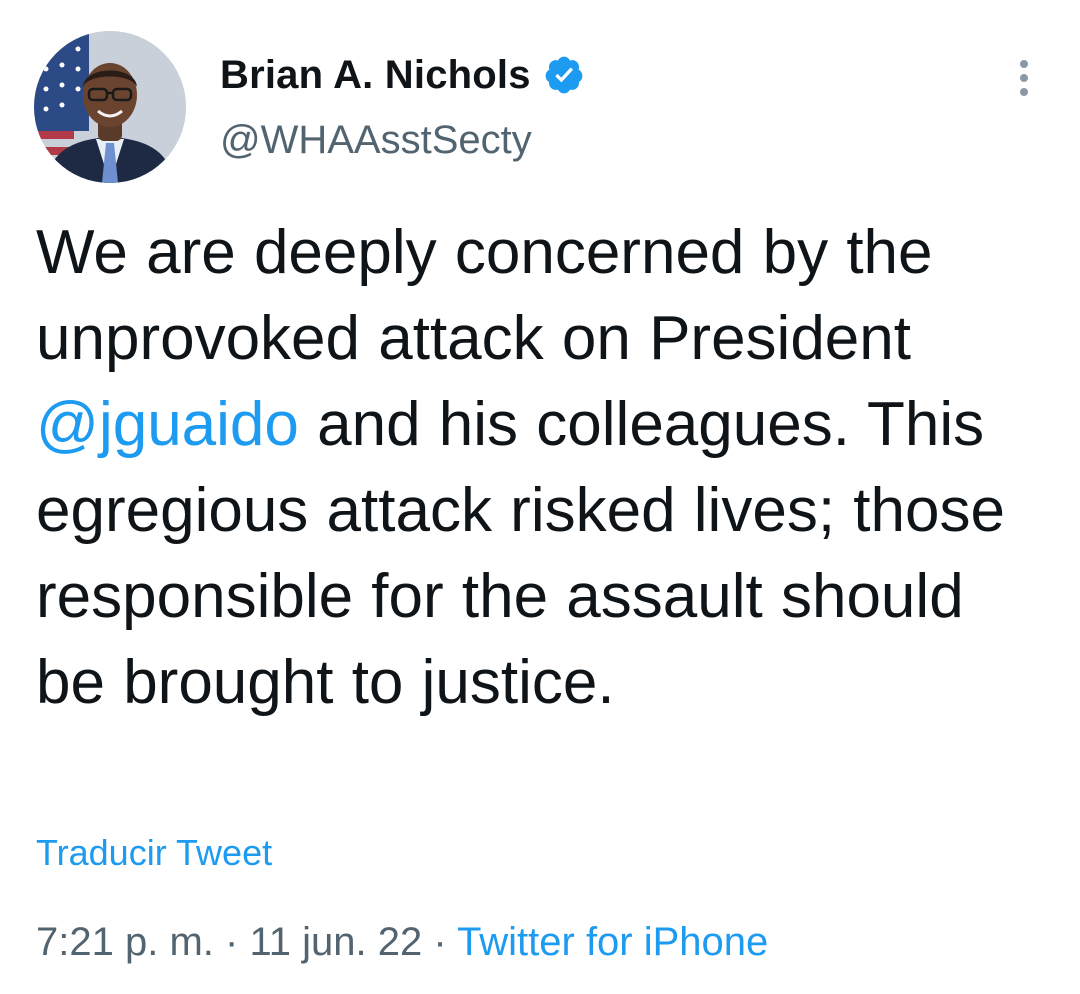 The image size is (1080, 994). Describe the element at coordinates (154, 853) in the screenshot. I see `translate-tweet-link: Traducir Tweet` at that location.